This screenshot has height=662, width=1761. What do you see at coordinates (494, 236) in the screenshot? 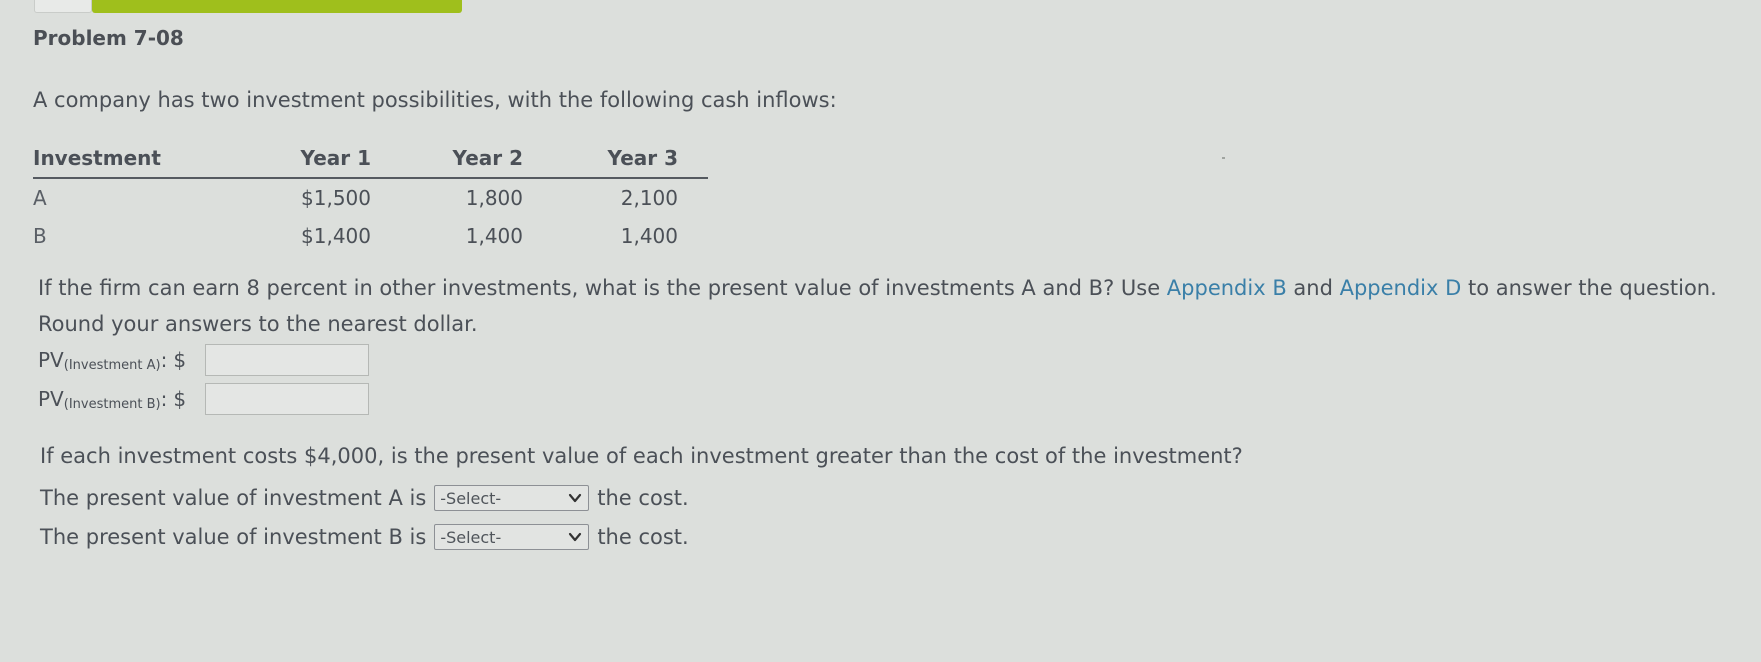
I see `cell-year2: 1,400` at bounding box center [494, 236].